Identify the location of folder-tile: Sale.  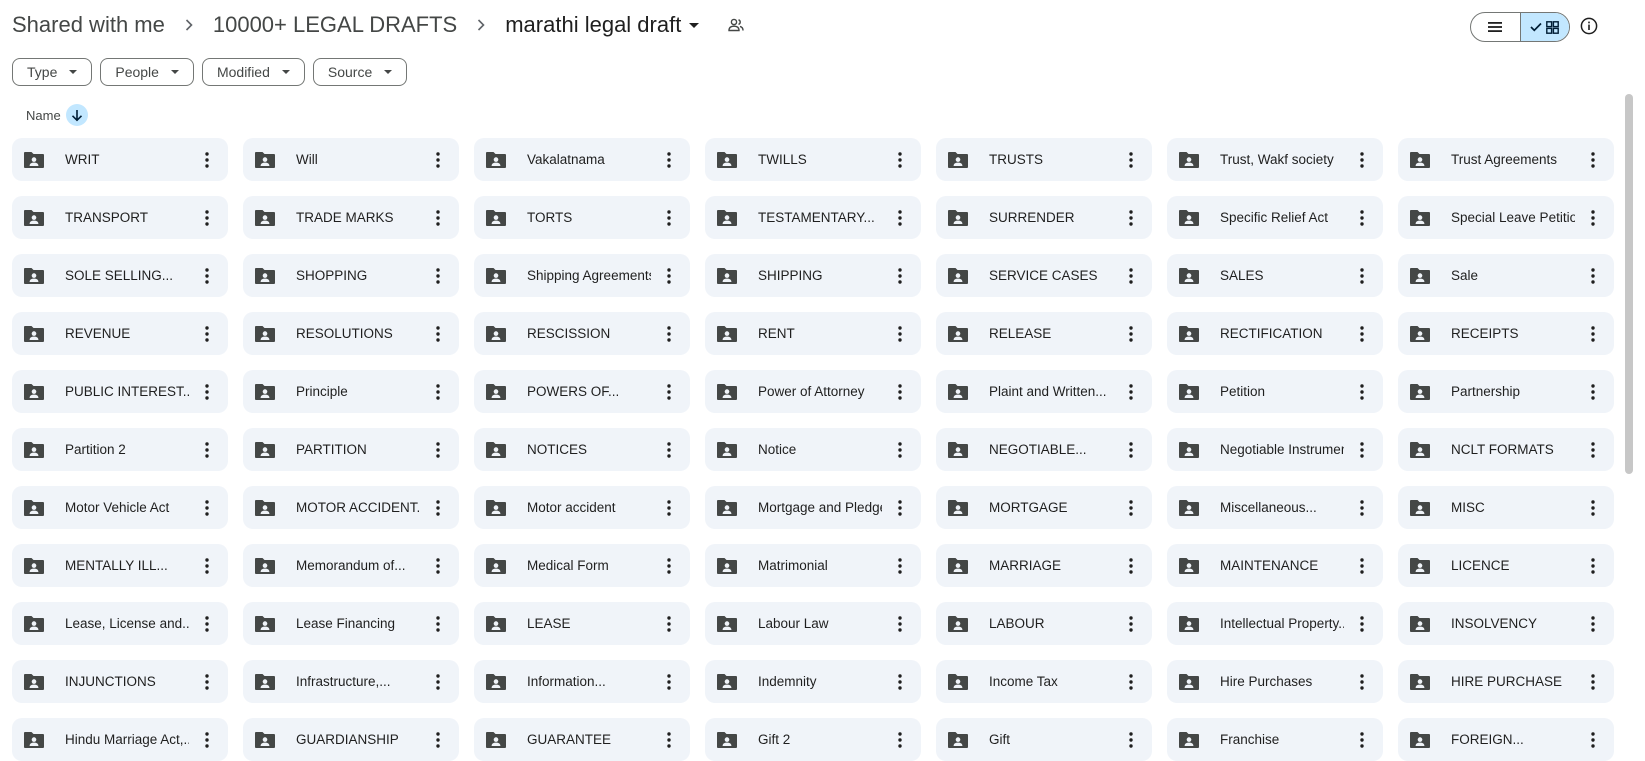
(1506, 275).